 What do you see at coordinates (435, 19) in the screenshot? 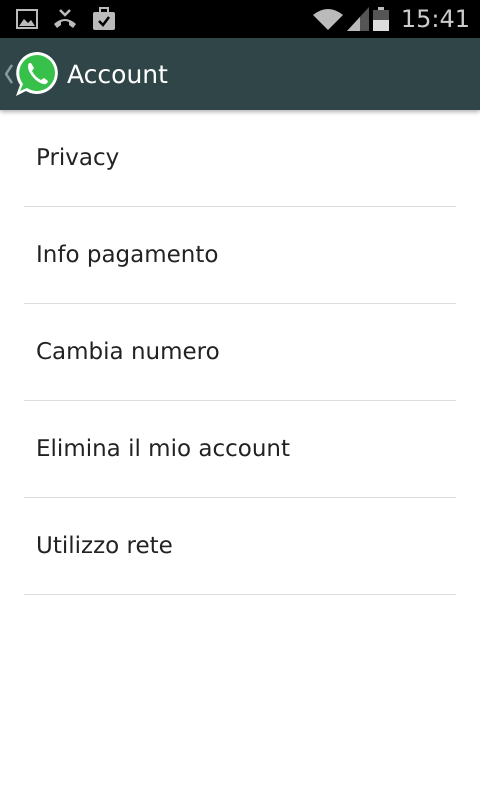
I see `clock: 15:41` at bounding box center [435, 19].